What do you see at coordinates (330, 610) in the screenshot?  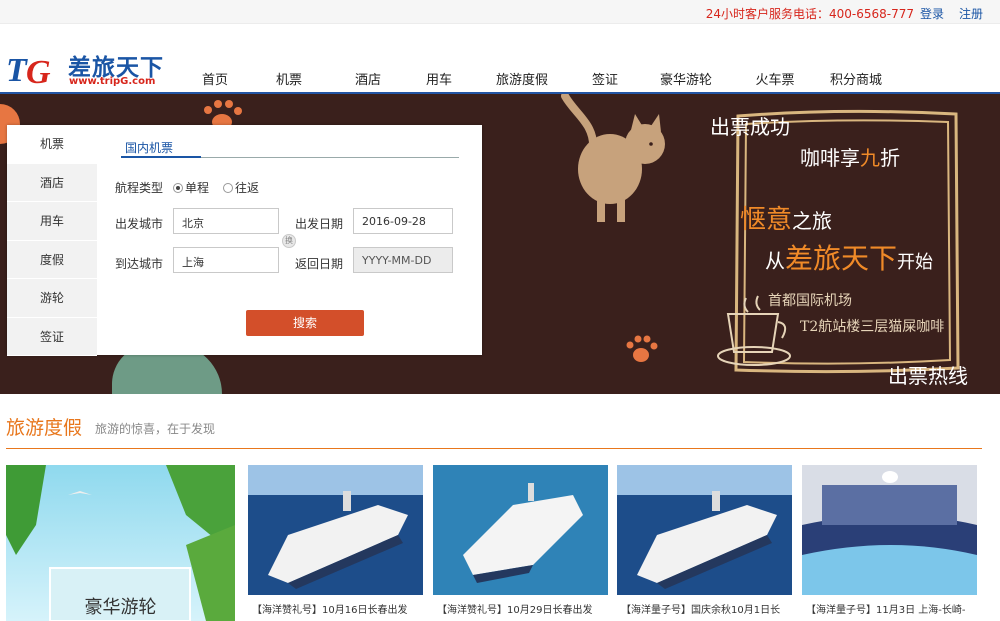 I see `card-caption: 【海洋赞礼号】10月16日长春出发` at bounding box center [330, 610].